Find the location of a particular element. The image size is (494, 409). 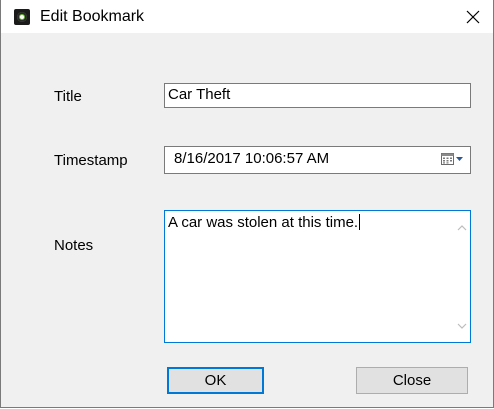

close-button: Close is located at coordinates (412, 380).